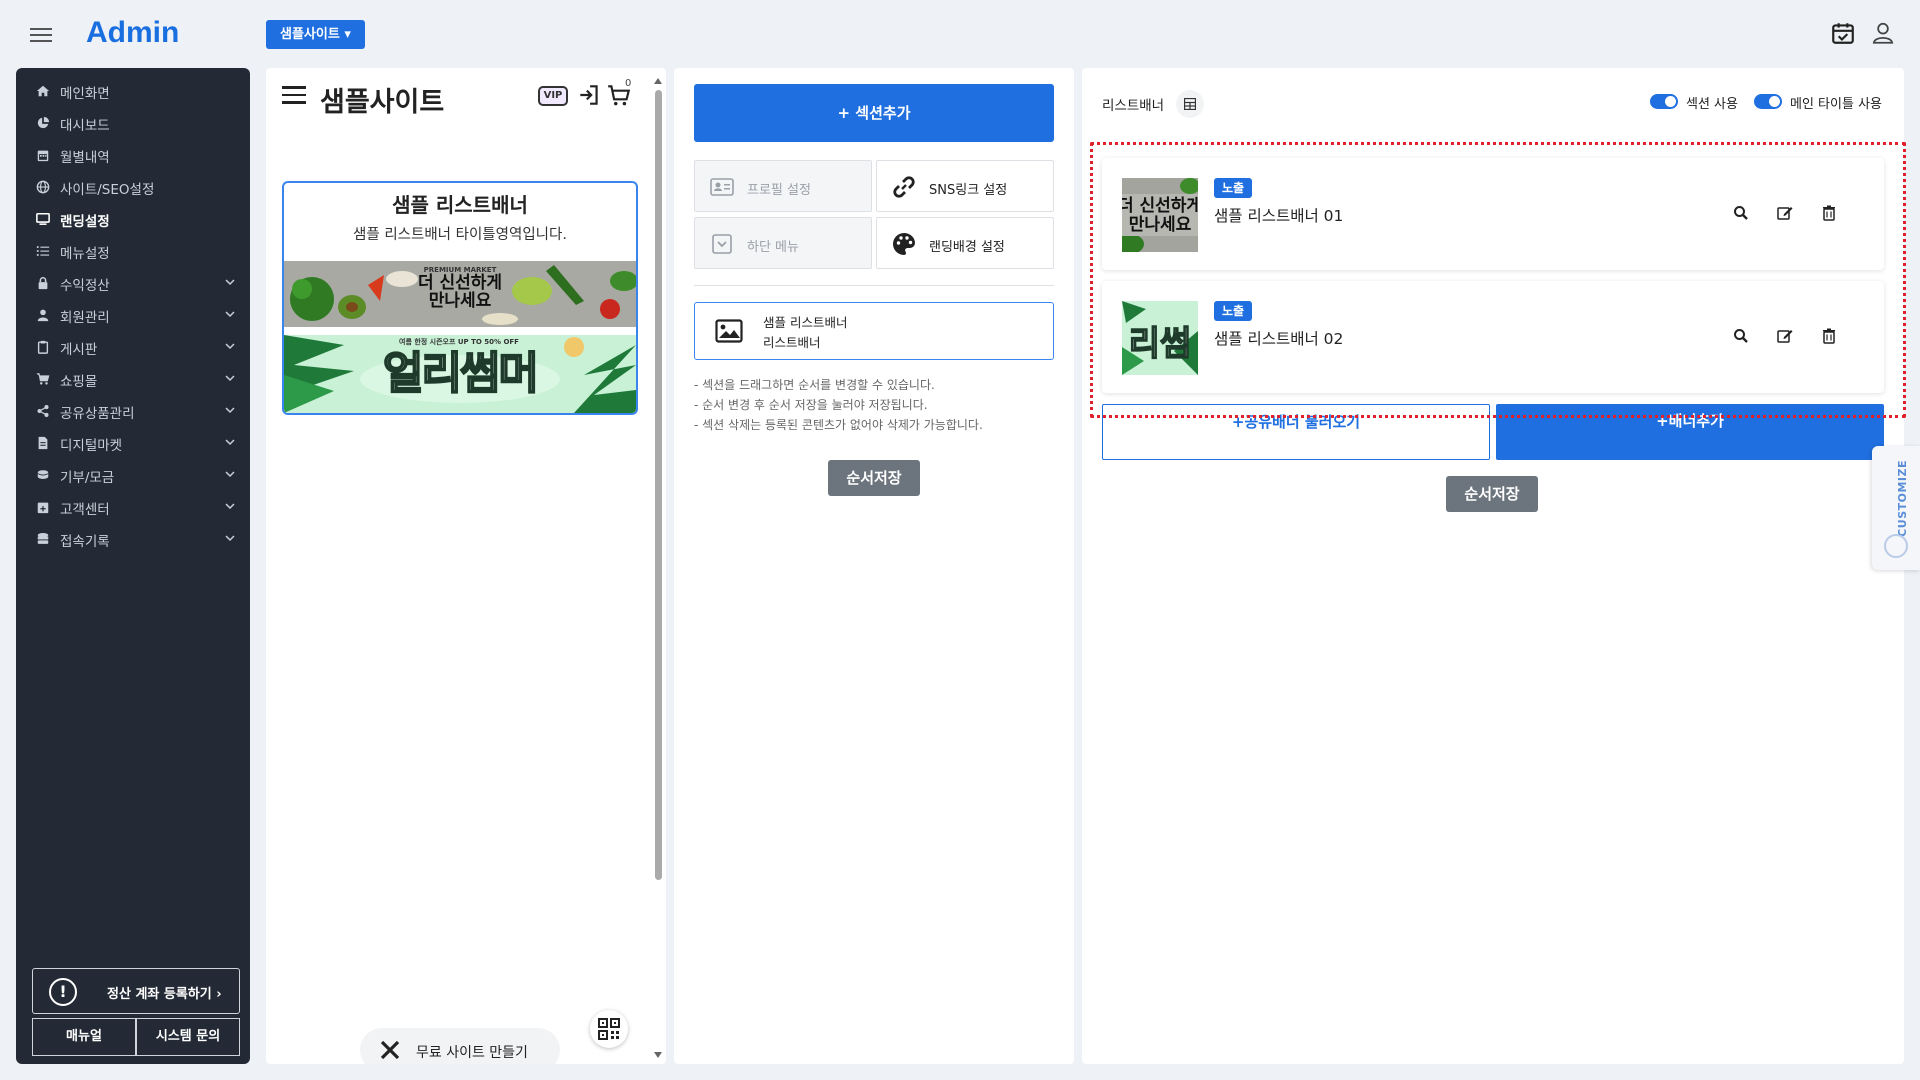  What do you see at coordinates (460, 374) in the screenshot?
I see `banner-image-early-summer: 여름 한정 시즌오프 UP TO 50% OFF 얼리썸머` at bounding box center [460, 374].